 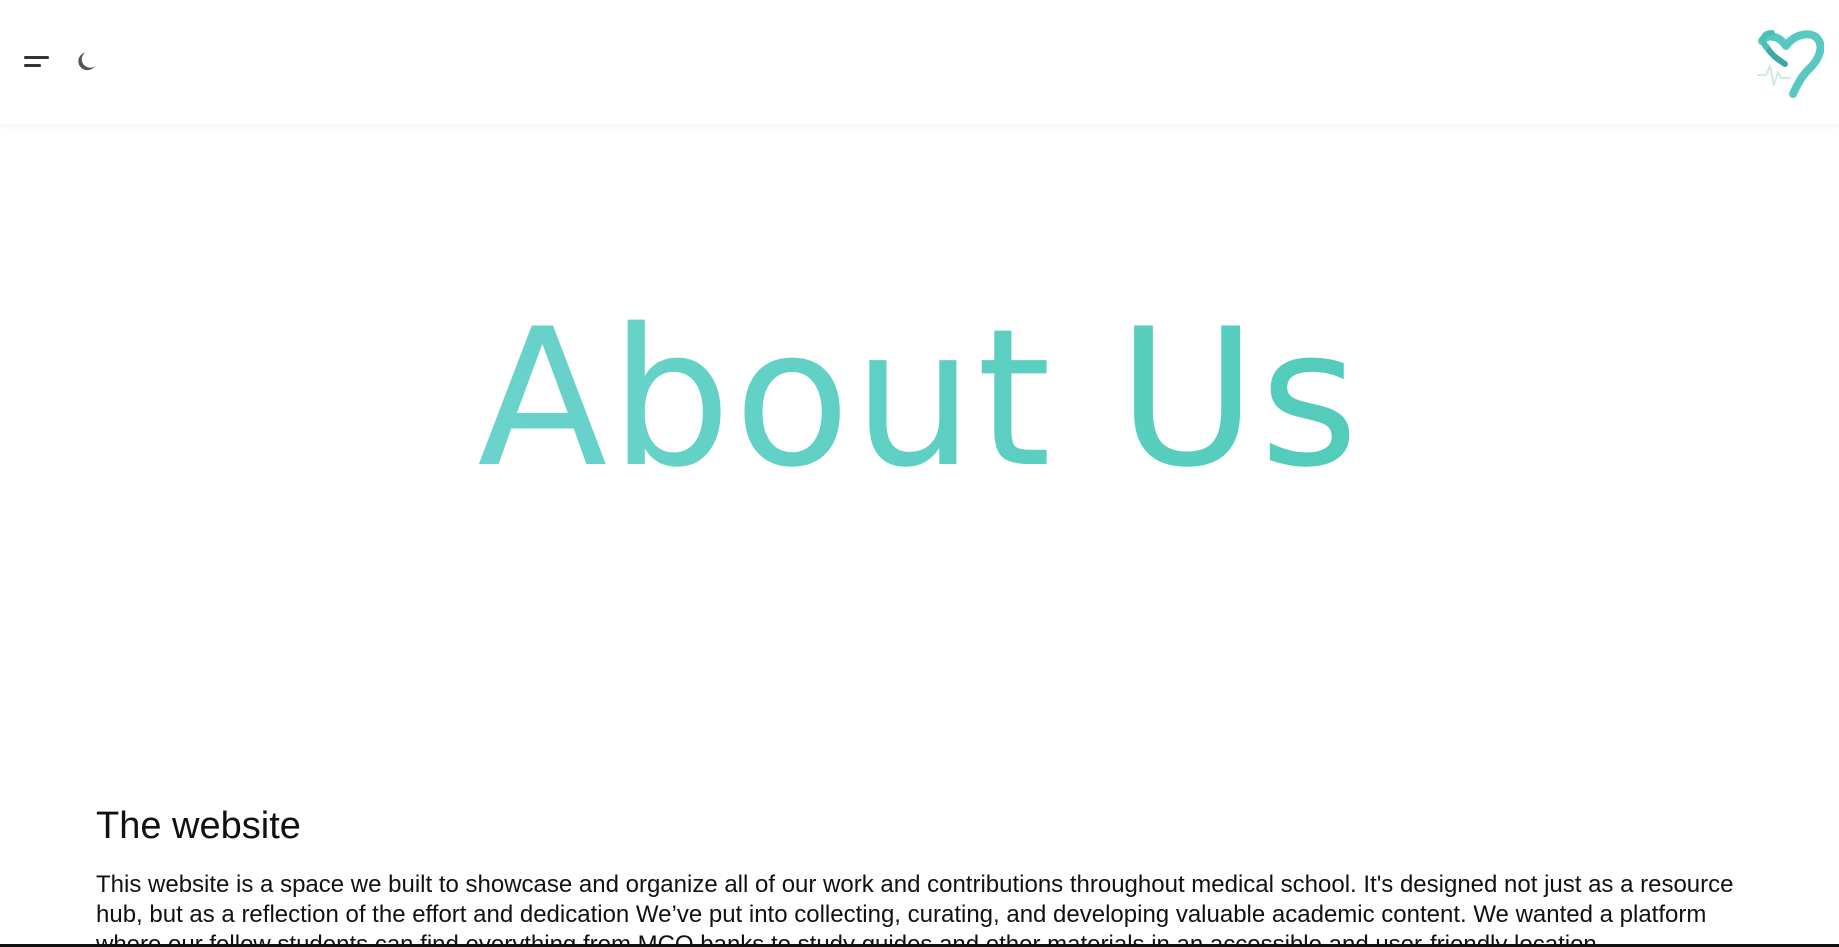 I want to click on hero-title: About Us, so click(x=919, y=398).